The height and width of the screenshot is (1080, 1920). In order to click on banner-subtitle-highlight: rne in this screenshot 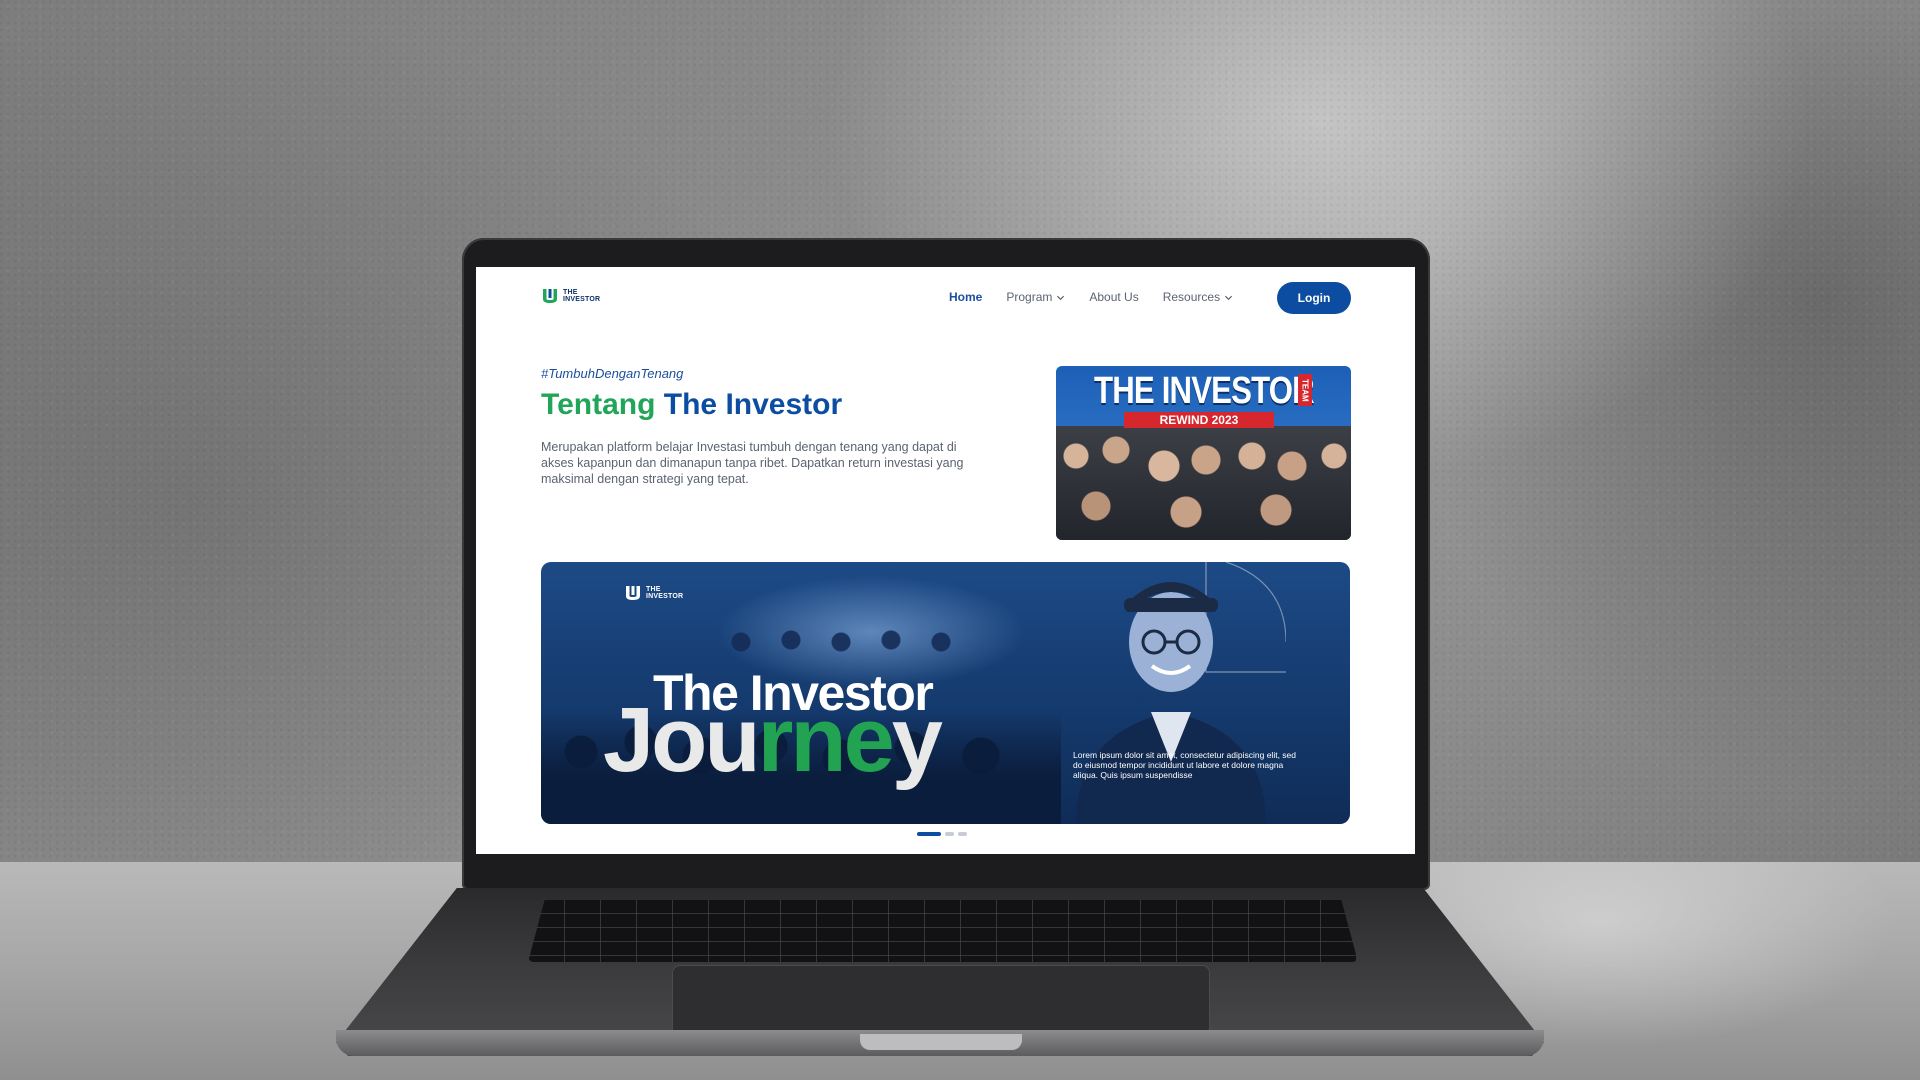, I will do `click(826, 740)`.